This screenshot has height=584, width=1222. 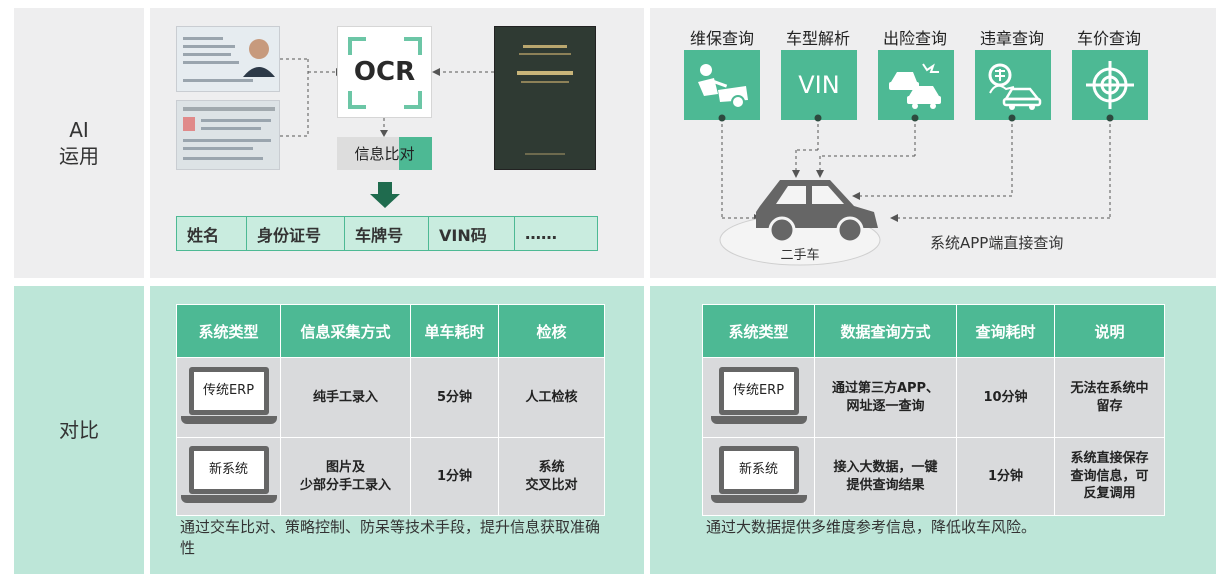 I want to click on repair-icon, so click(x=723, y=86).